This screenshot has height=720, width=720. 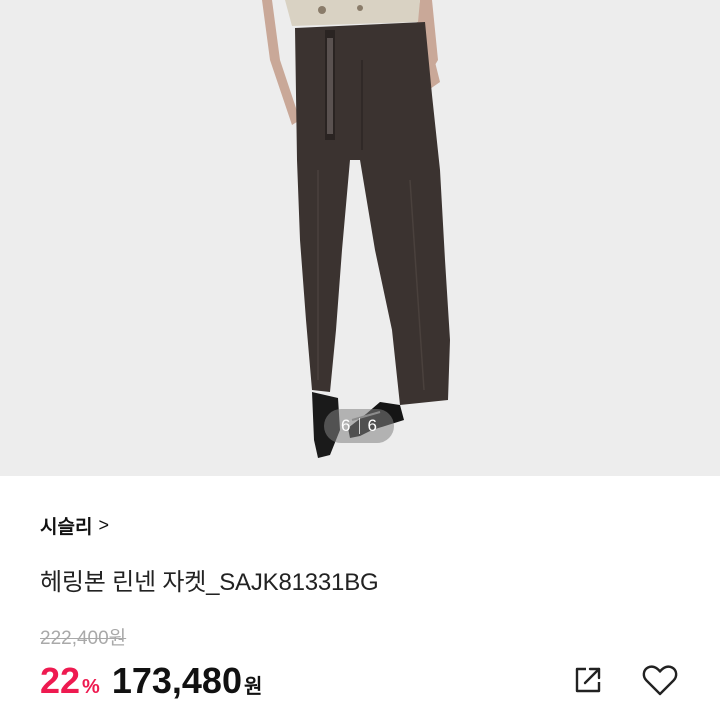 What do you see at coordinates (60, 680) in the screenshot?
I see `discount-rate: 22` at bounding box center [60, 680].